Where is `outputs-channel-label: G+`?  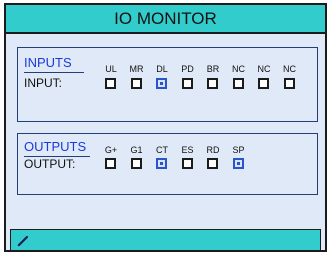 outputs-channel-label: G+ is located at coordinates (111, 150).